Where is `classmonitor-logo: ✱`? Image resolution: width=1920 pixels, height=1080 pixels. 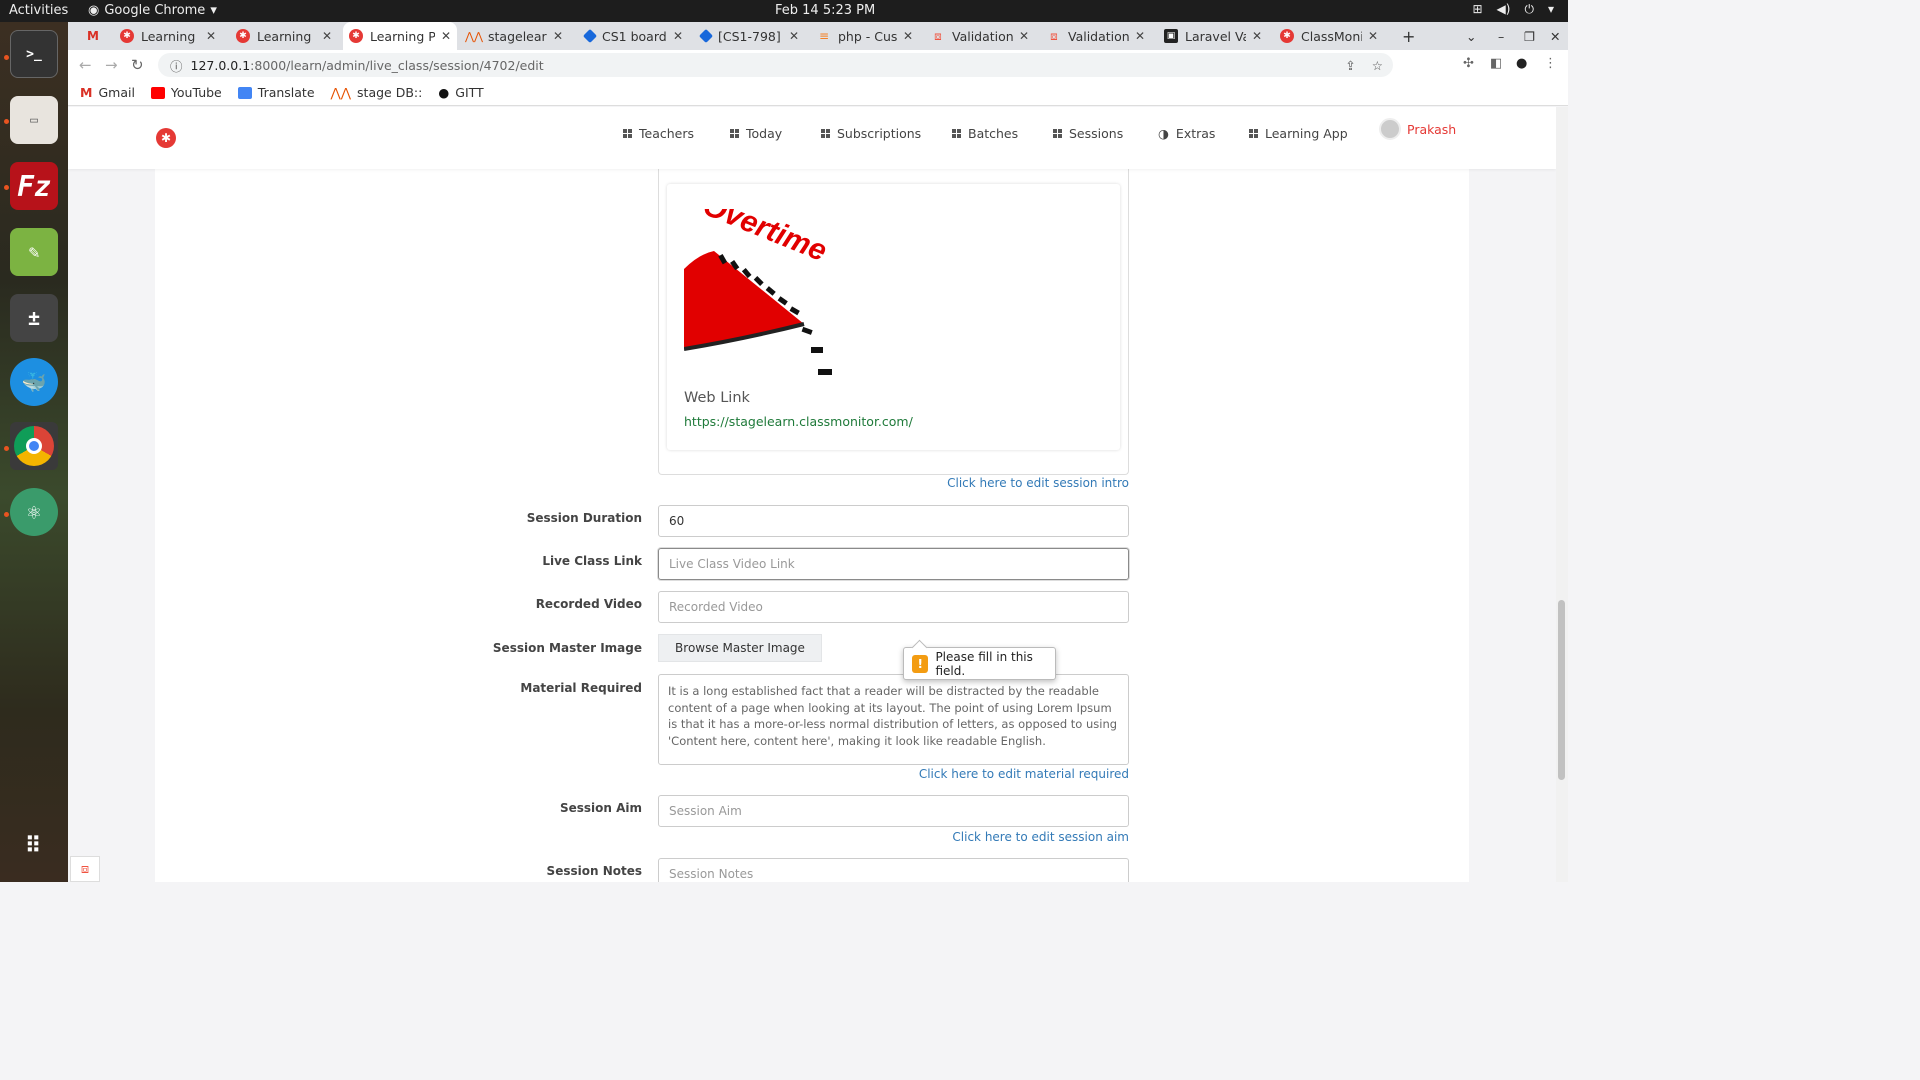
classmonitor-logo: ✱ is located at coordinates (166, 138).